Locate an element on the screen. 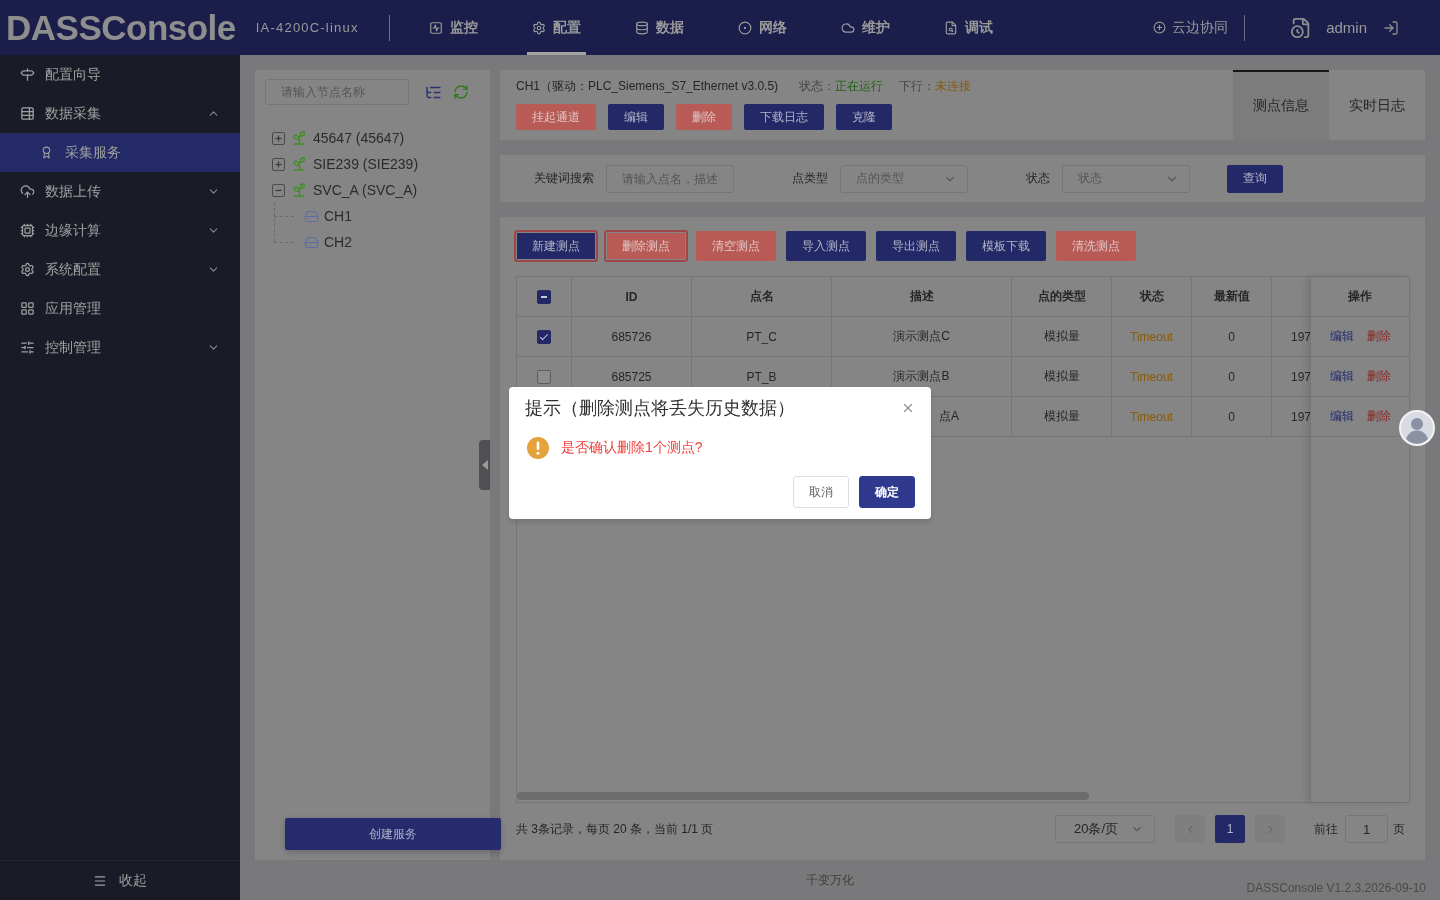 The width and height of the screenshot is (1440, 900). cloud-sync-link: 云边协同 is located at coordinates (1191, 27).